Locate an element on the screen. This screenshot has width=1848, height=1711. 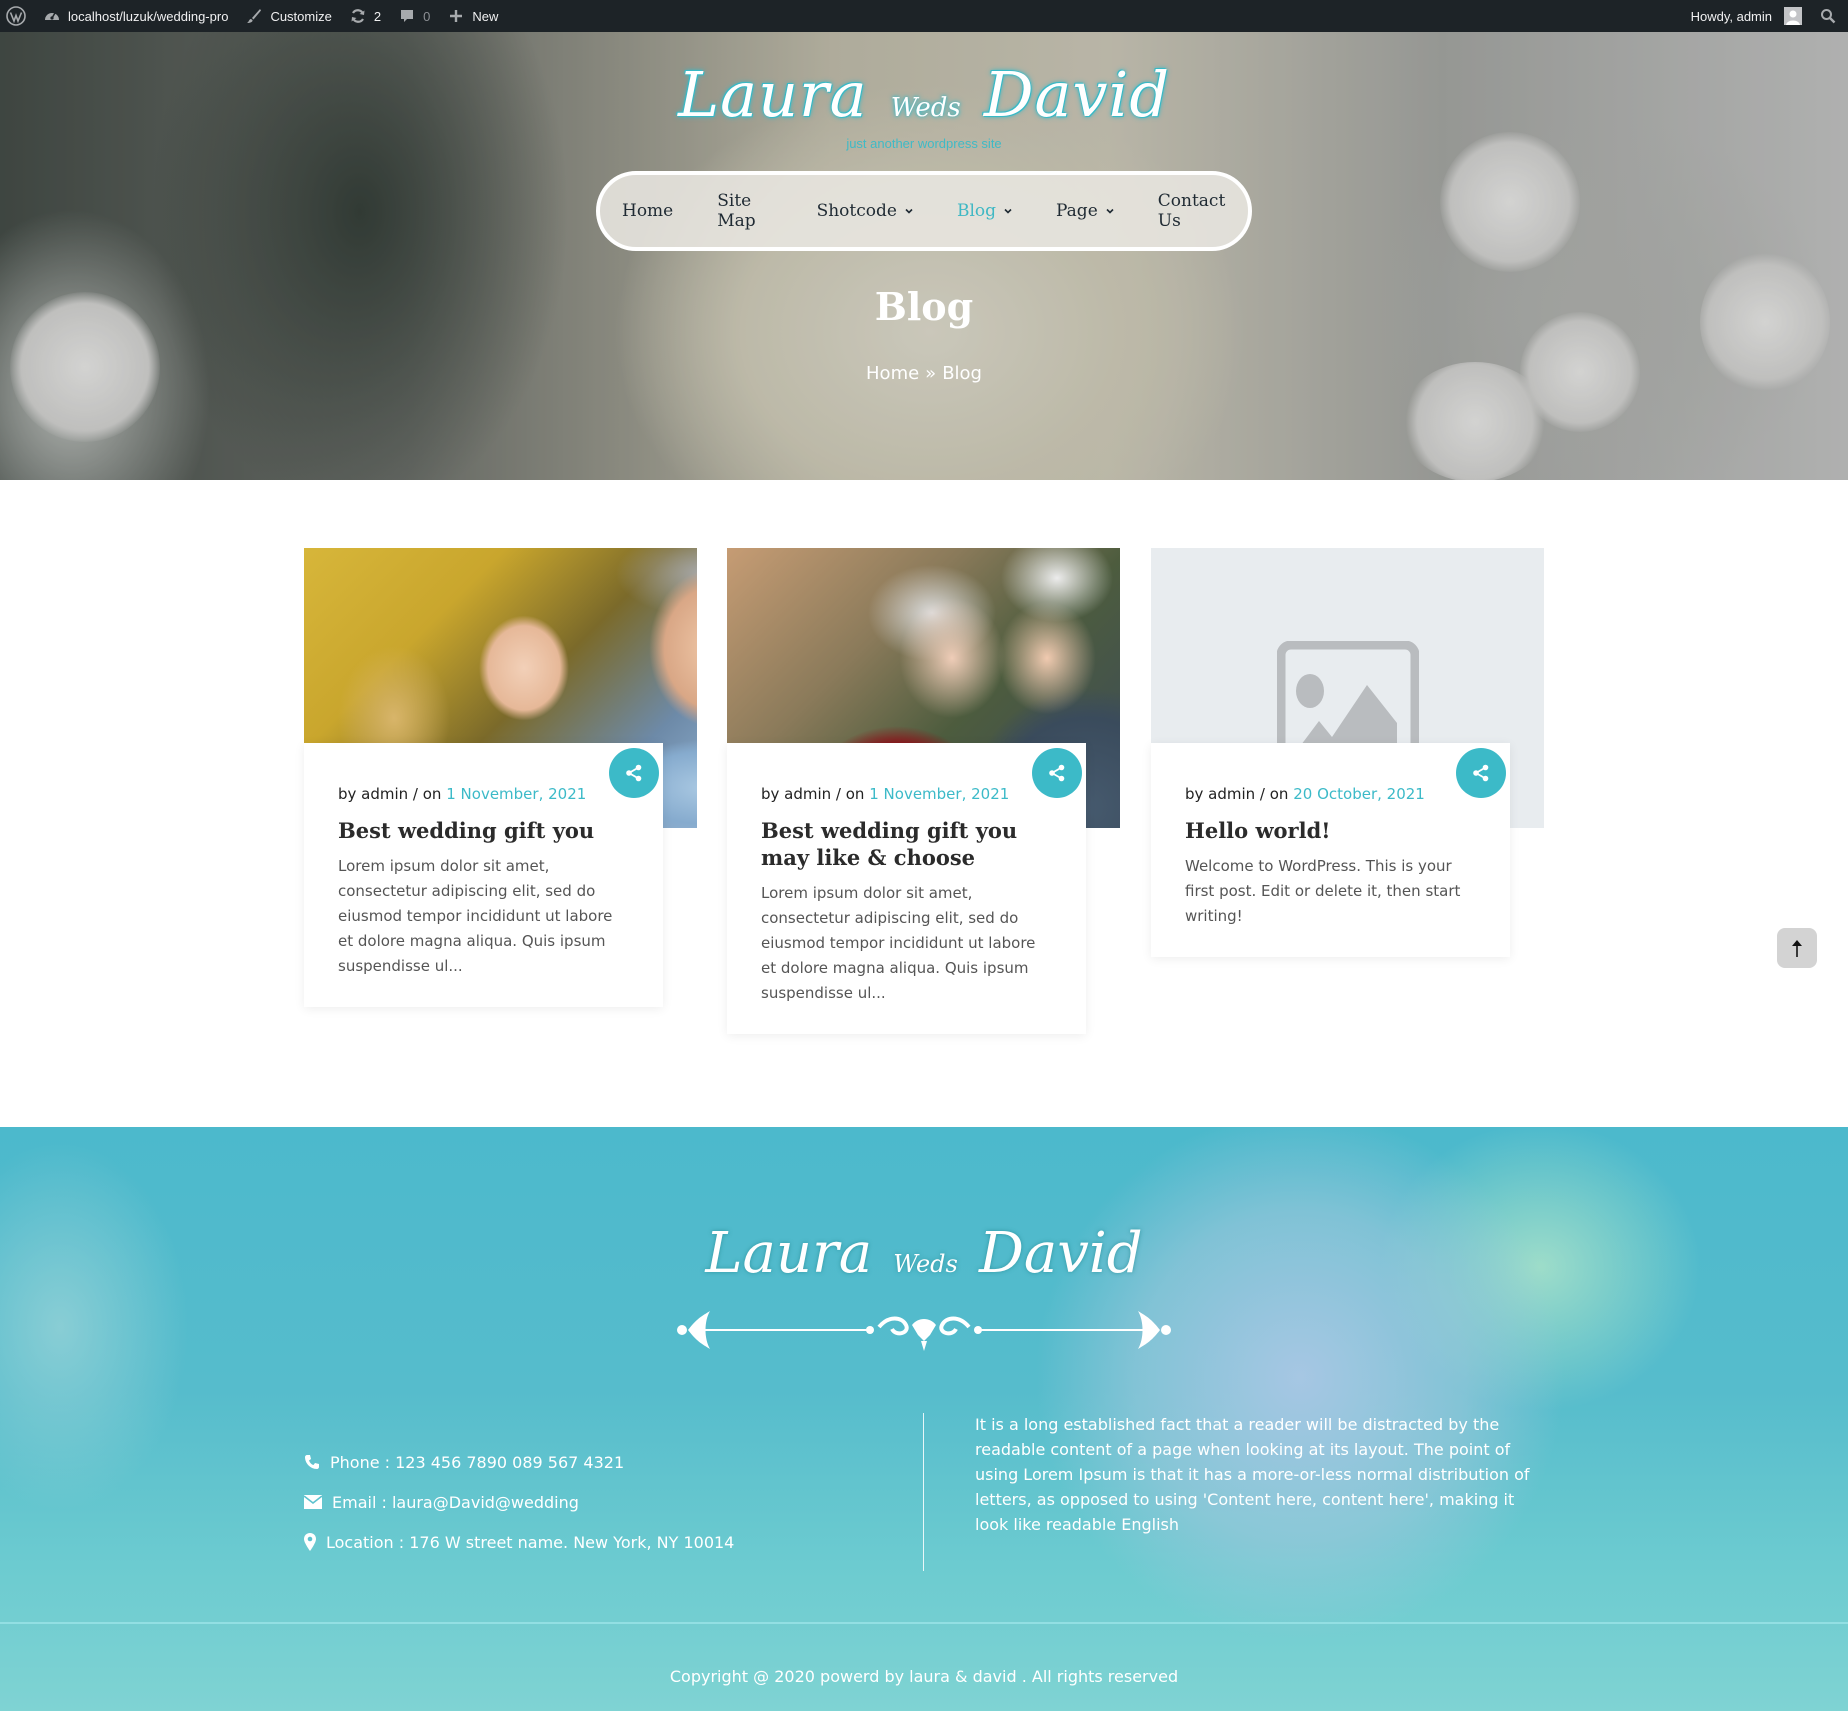
nav-item-page: Page is located at coordinates (1085, 211).